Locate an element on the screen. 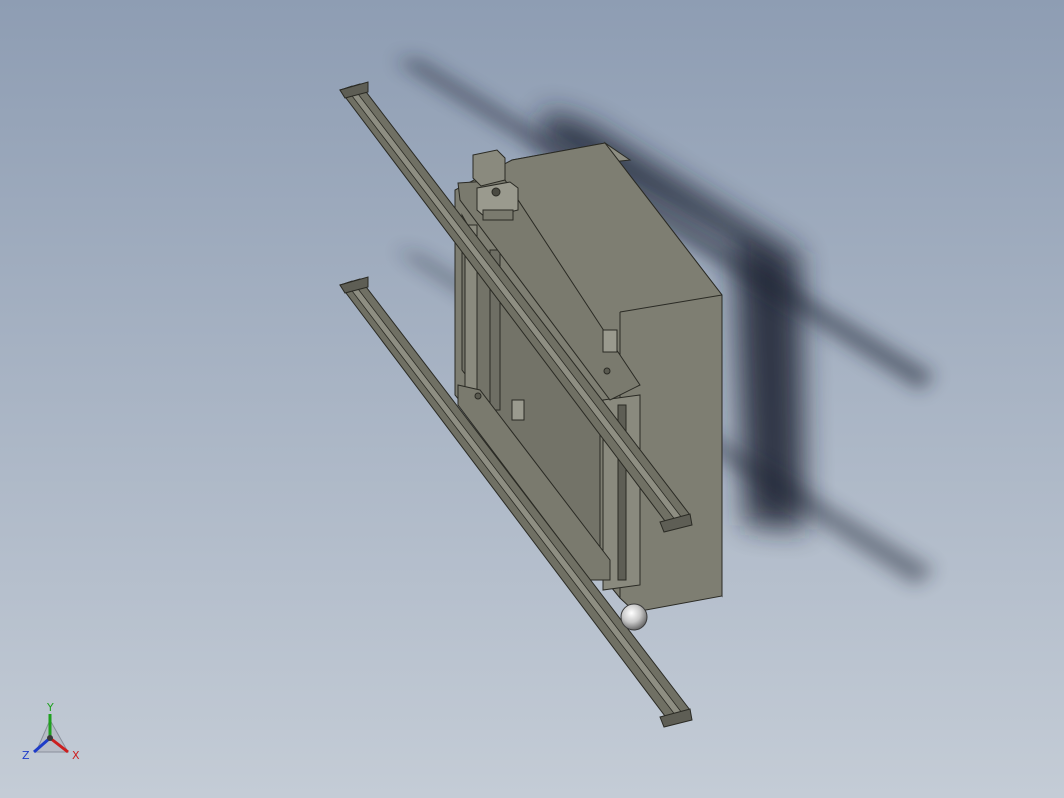 Image resolution: width=1064 pixels, height=798 pixels. y-axis-label: Y is located at coordinates (50, 707).